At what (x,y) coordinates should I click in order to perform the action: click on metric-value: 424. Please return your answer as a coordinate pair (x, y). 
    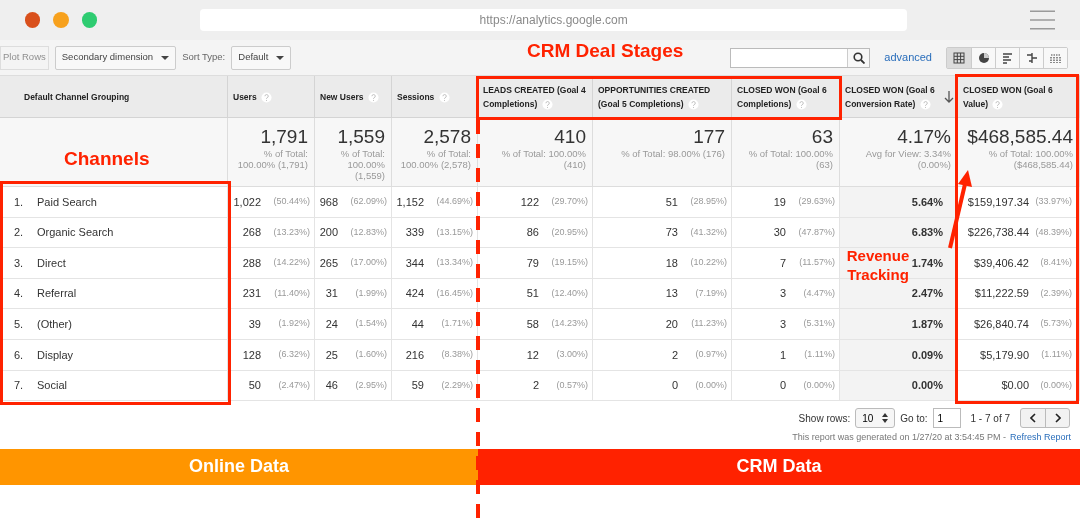
    Looking at the image, I should click on (414, 294).